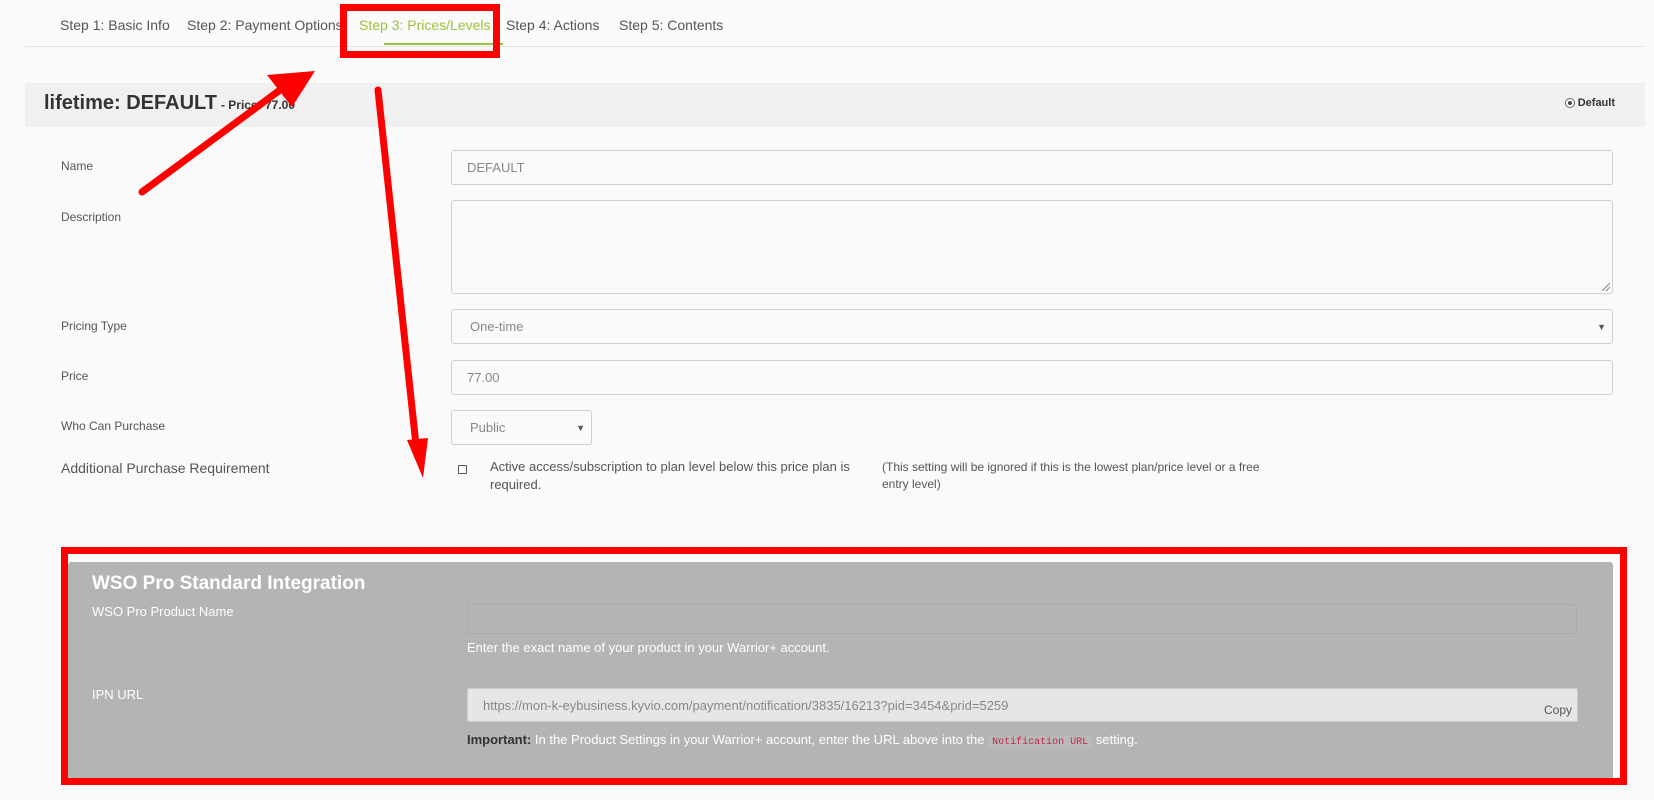 This screenshot has width=1654, height=800. Describe the element at coordinates (671, 25) in the screenshot. I see `tab-contents: Step 5: Contents` at that location.